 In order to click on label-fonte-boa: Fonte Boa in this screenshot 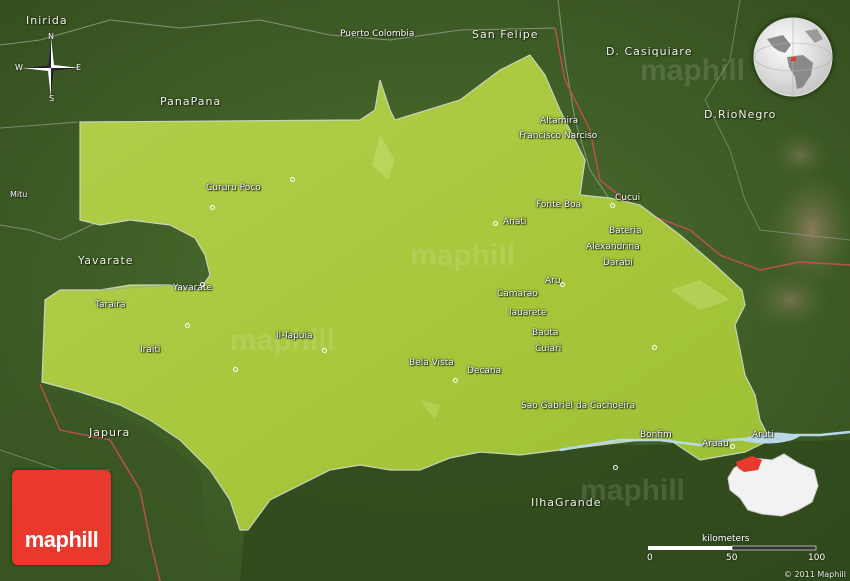, I will do `click(558, 205)`.